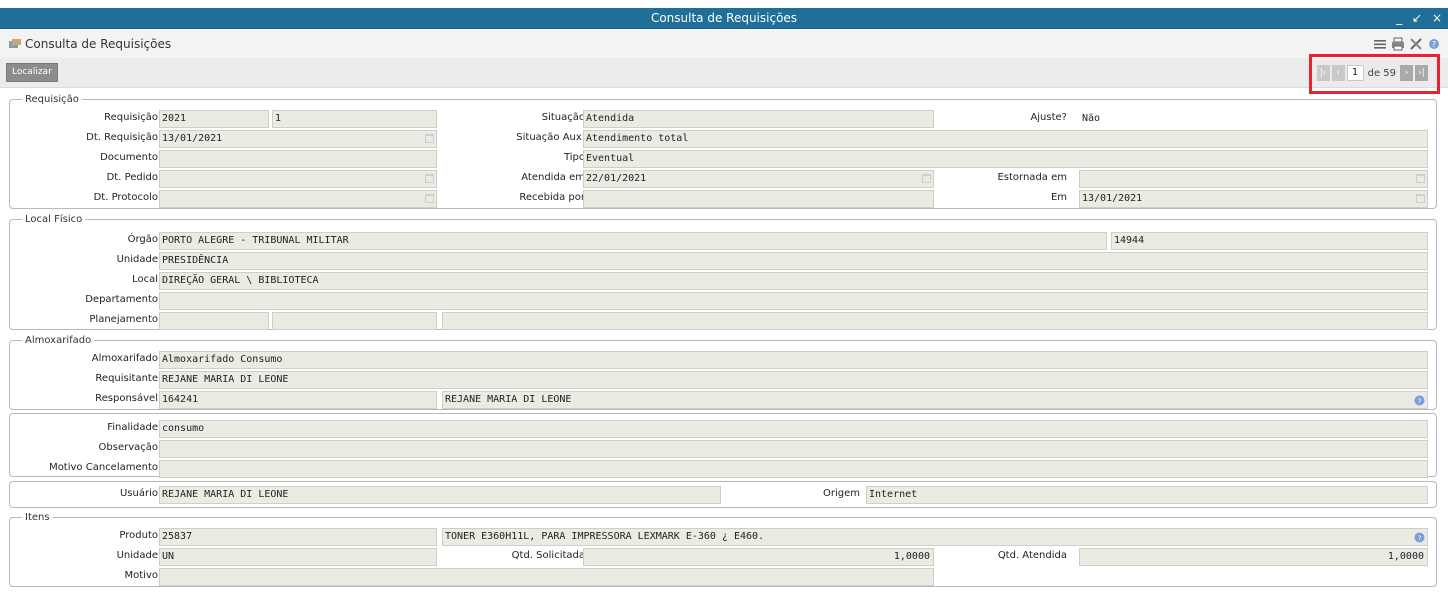 This screenshot has width=1448, height=600. Describe the element at coordinates (1416, 44) in the screenshot. I see `tools-icon` at that location.